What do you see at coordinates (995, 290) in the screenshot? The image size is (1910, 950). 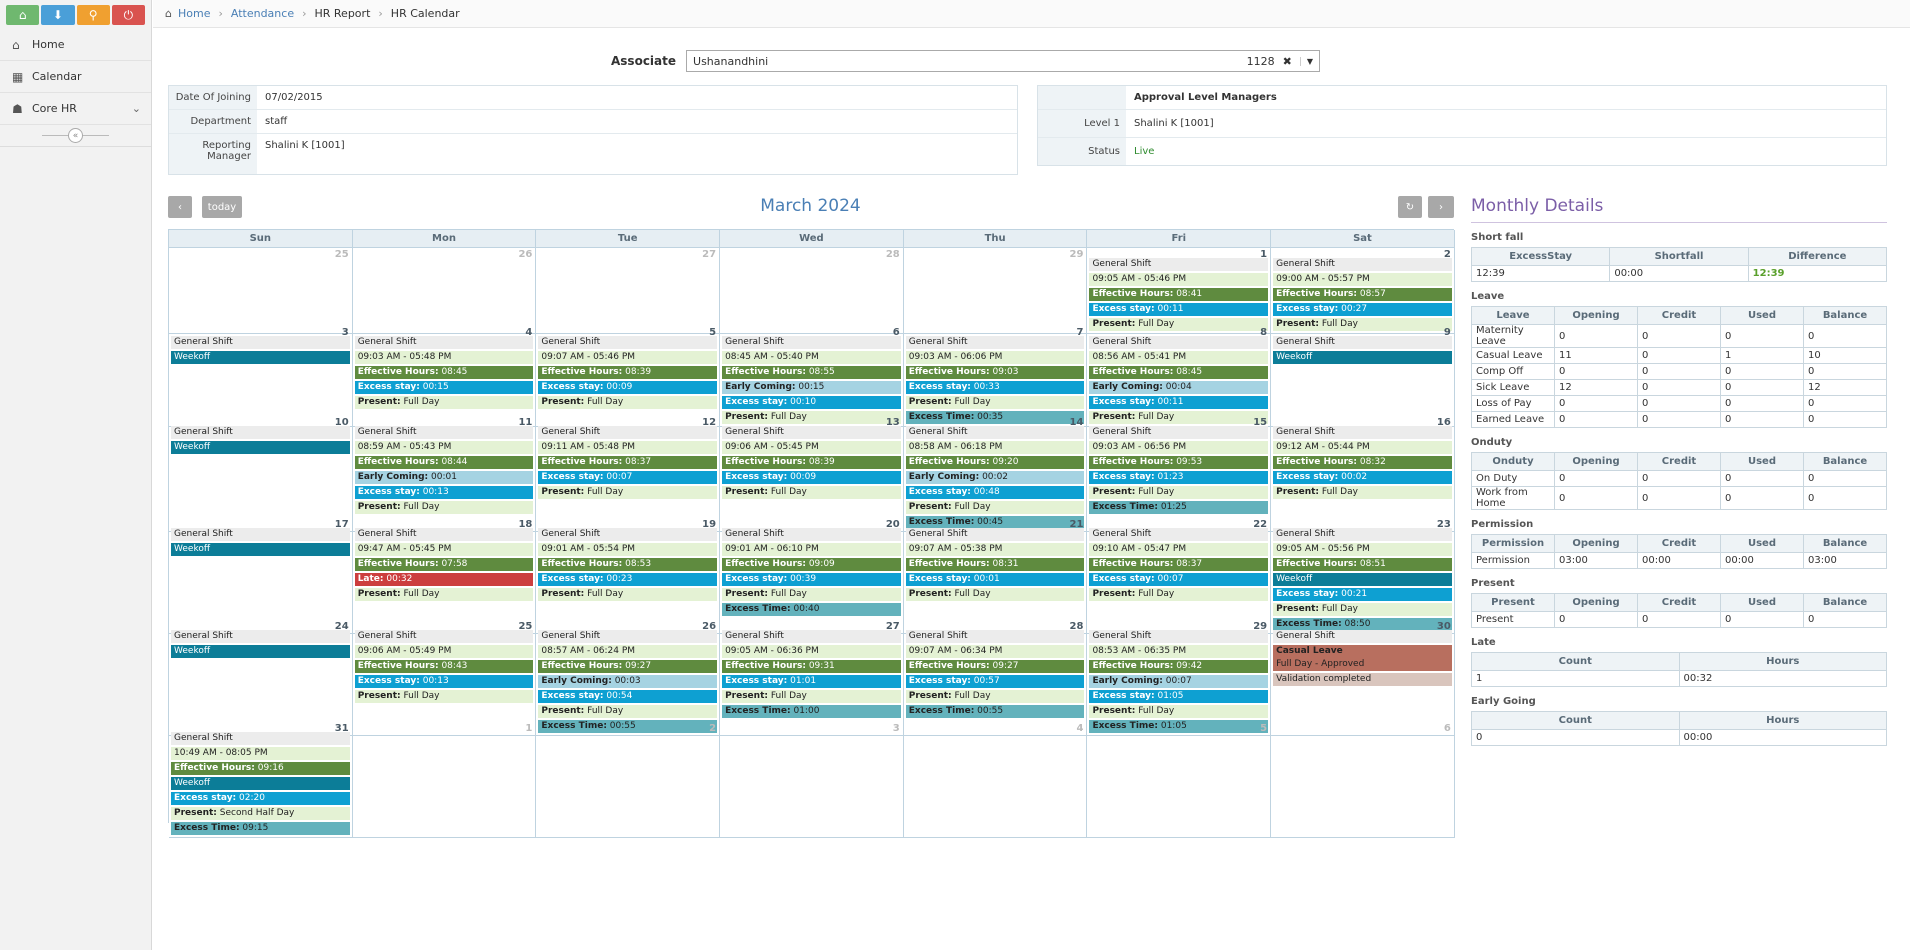 I see `calendar-day: 29` at bounding box center [995, 290].